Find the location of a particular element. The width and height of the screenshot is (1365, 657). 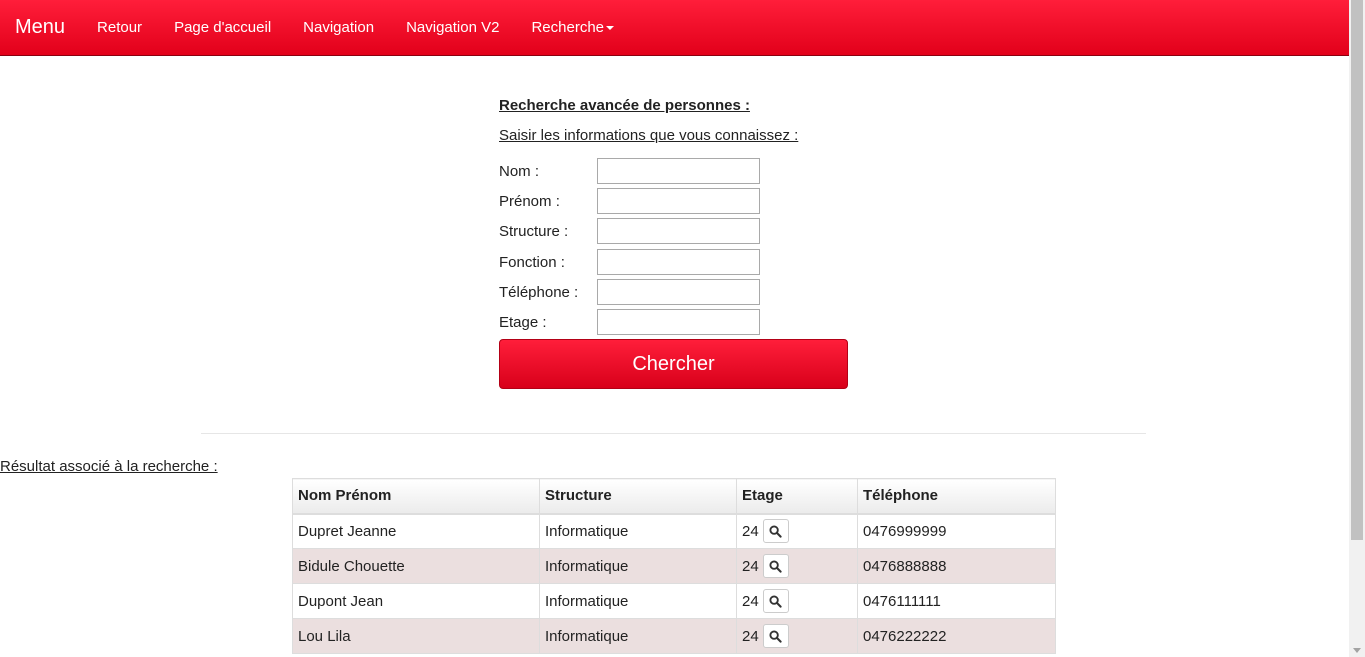

nav-dropdown-recherche: Recherche is located at coordinates (572, 27).